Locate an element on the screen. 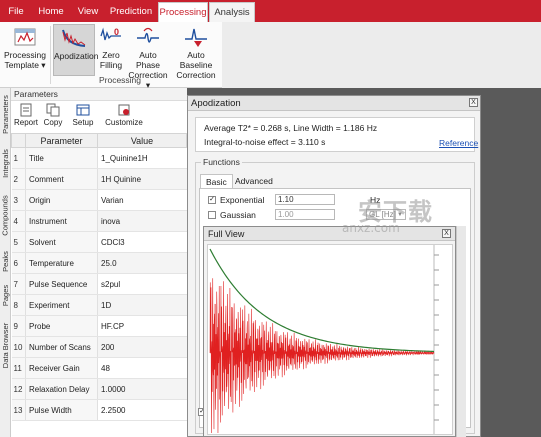 The width and height of the screenshot is (541, 437). tab-analysis: Analysis is located at coordinates (232, 12).